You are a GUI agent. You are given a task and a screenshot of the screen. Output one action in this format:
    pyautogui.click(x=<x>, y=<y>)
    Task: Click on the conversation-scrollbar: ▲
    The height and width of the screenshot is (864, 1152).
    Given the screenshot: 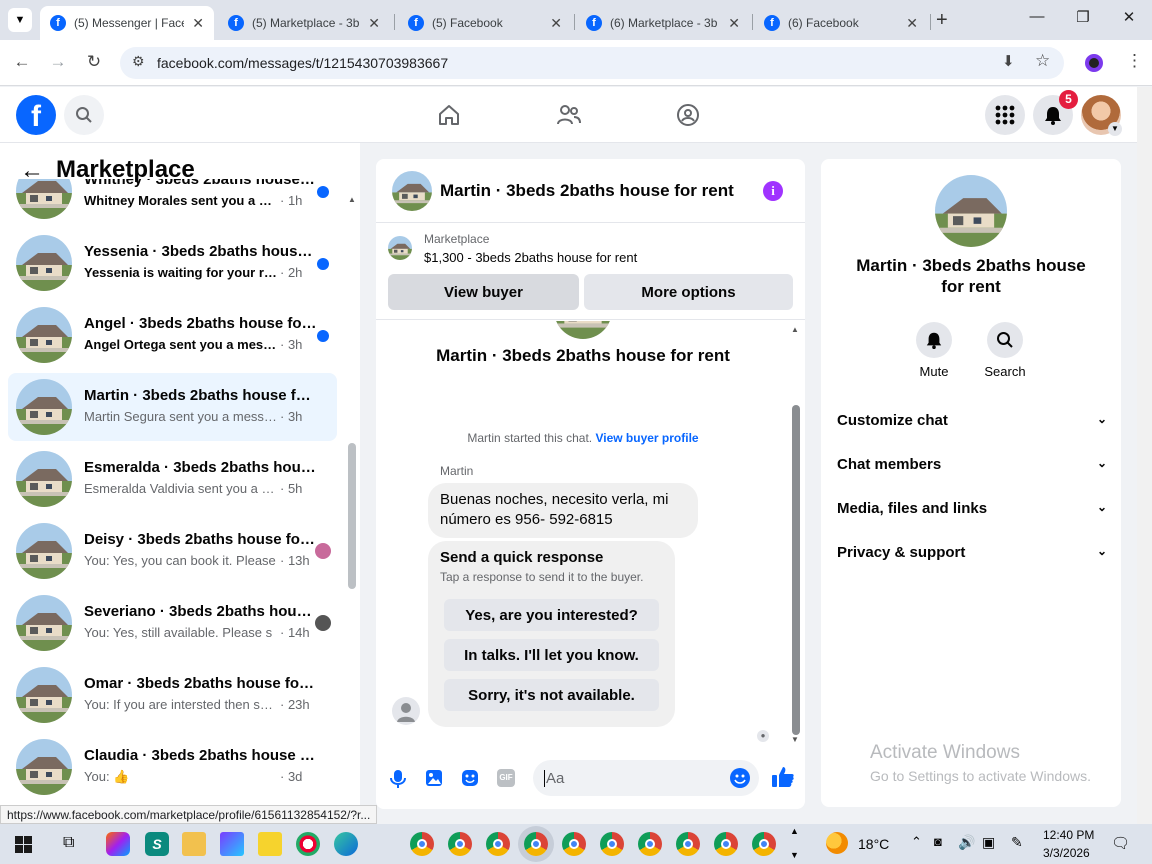 What is the action you would take?
    pyautogui.click(x=352, y=498)
    